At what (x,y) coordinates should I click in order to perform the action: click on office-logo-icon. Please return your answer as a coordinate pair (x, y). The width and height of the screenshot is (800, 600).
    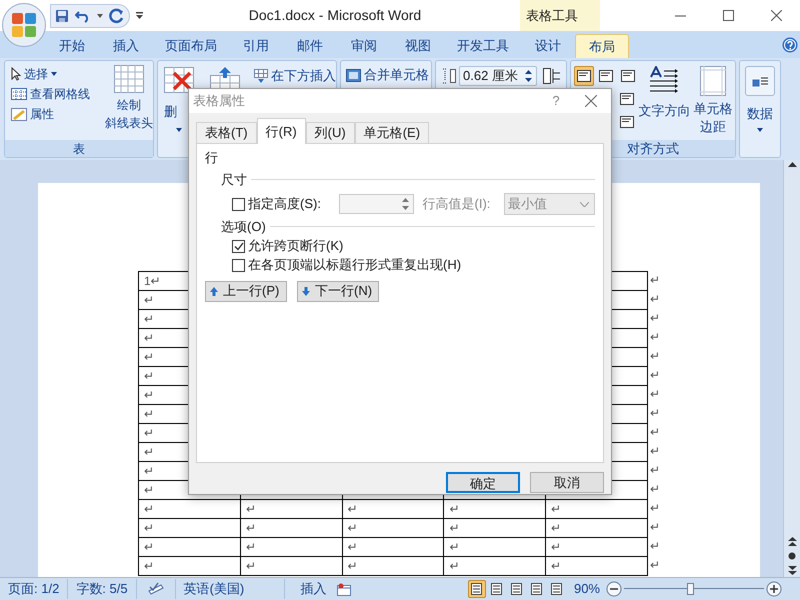
    Looking at the image, I should click on (24, 25).